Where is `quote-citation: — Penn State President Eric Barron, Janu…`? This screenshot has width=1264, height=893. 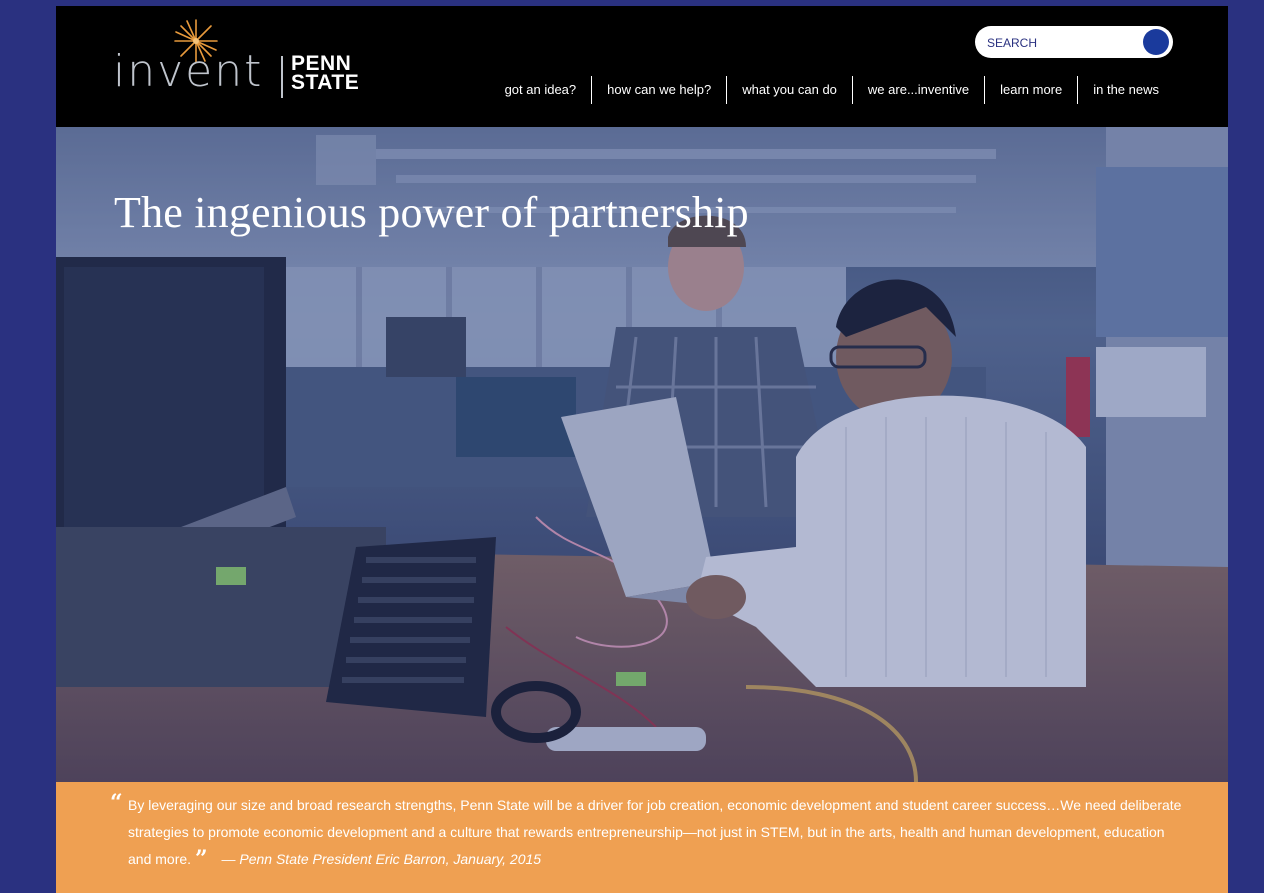 quote-citation: — Penn State President Eric Barron, Janu… is located at coordinates (381, 859).